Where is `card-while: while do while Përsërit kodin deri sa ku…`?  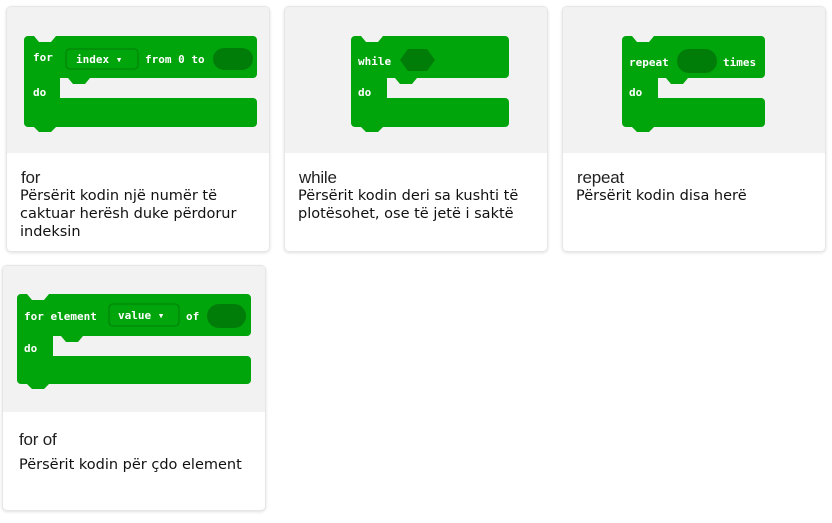
card-while: while do while Përsërit kodin deri sa ku… is located at coordinates (416, 129).